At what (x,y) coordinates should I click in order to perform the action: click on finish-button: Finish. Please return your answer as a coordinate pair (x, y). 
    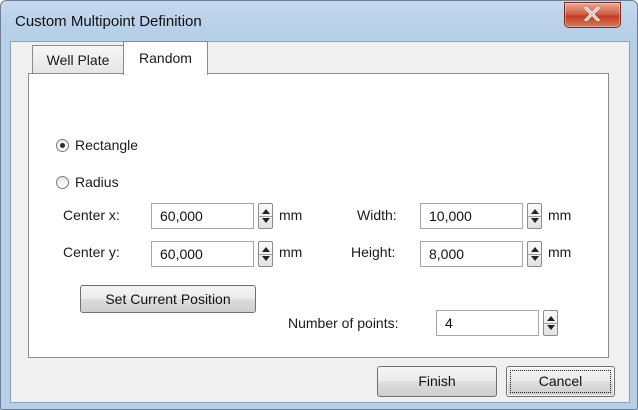
    Looking at the image, I should click on (437, 381).